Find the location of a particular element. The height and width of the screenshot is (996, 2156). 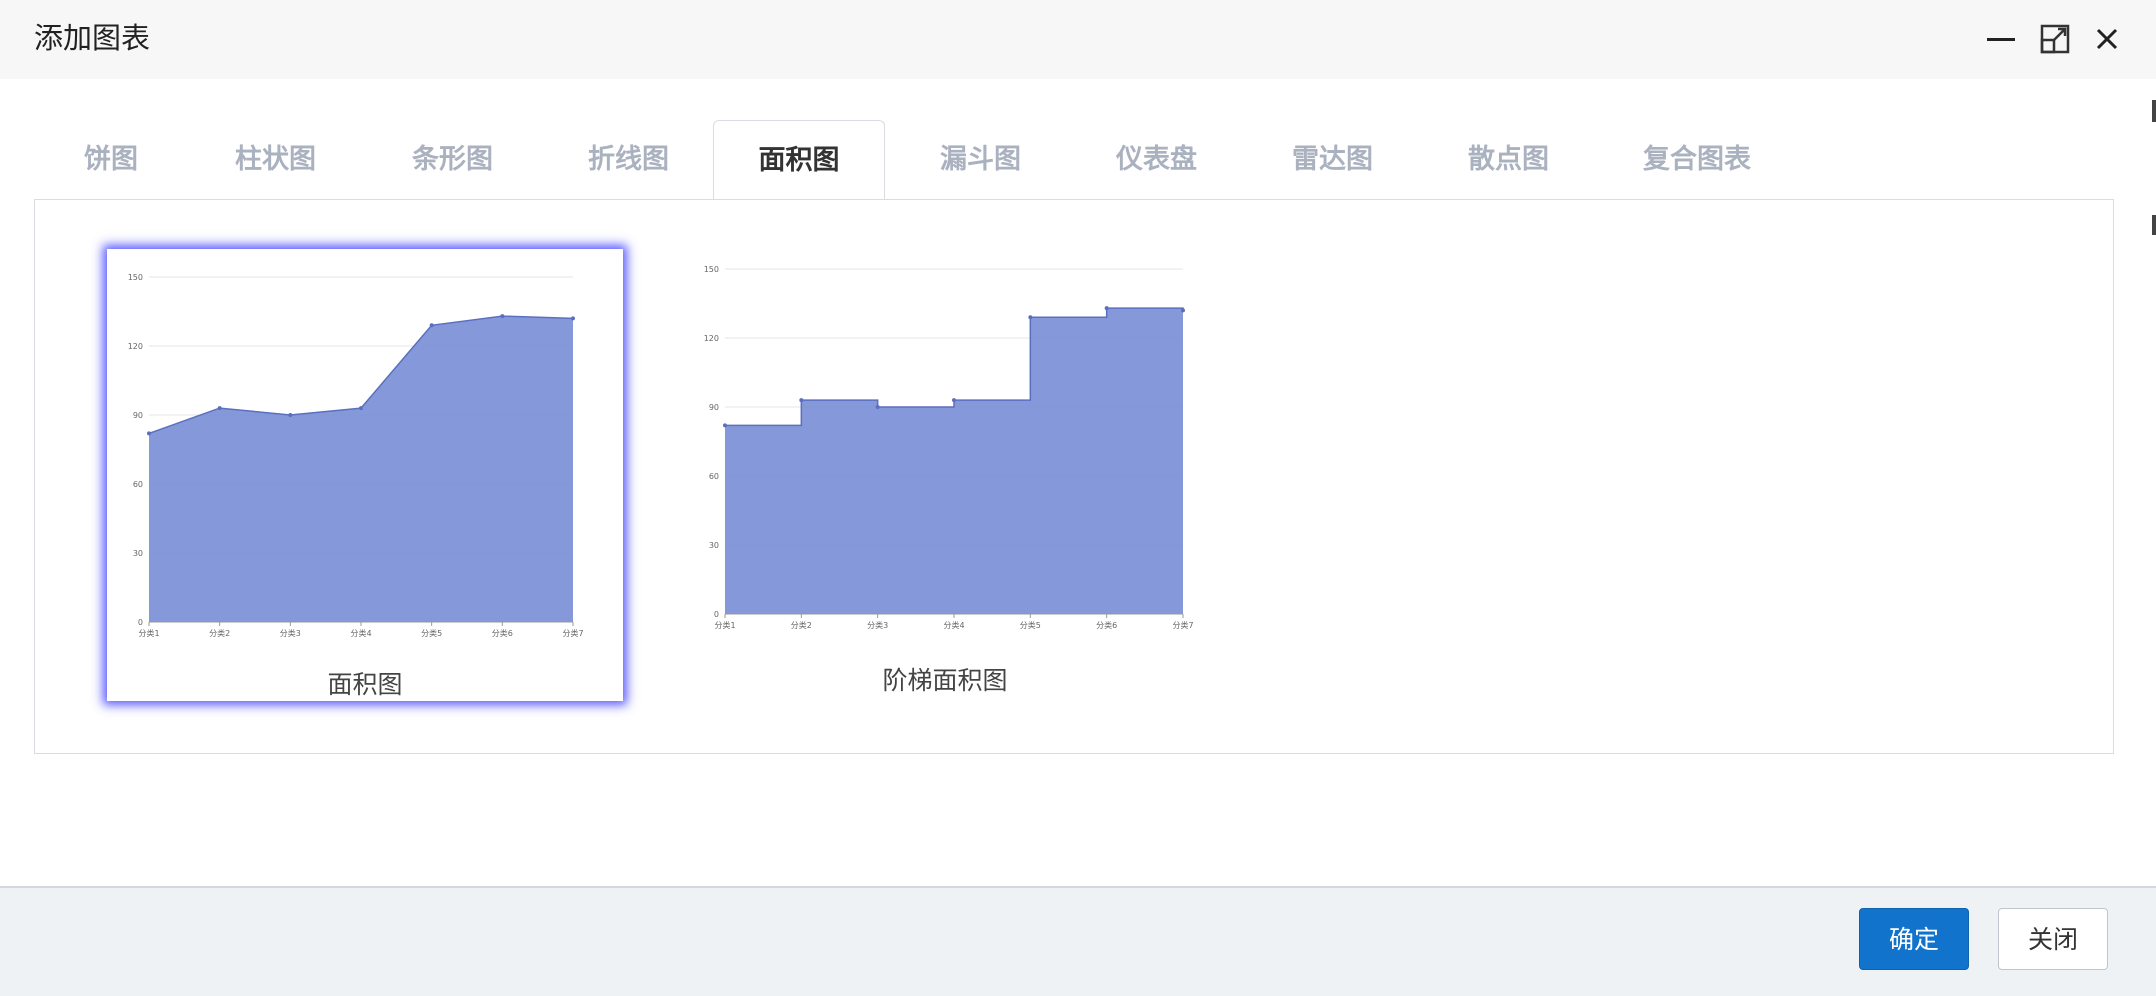

dialog-title: 添加图表 is located at coordinates (92, 38).